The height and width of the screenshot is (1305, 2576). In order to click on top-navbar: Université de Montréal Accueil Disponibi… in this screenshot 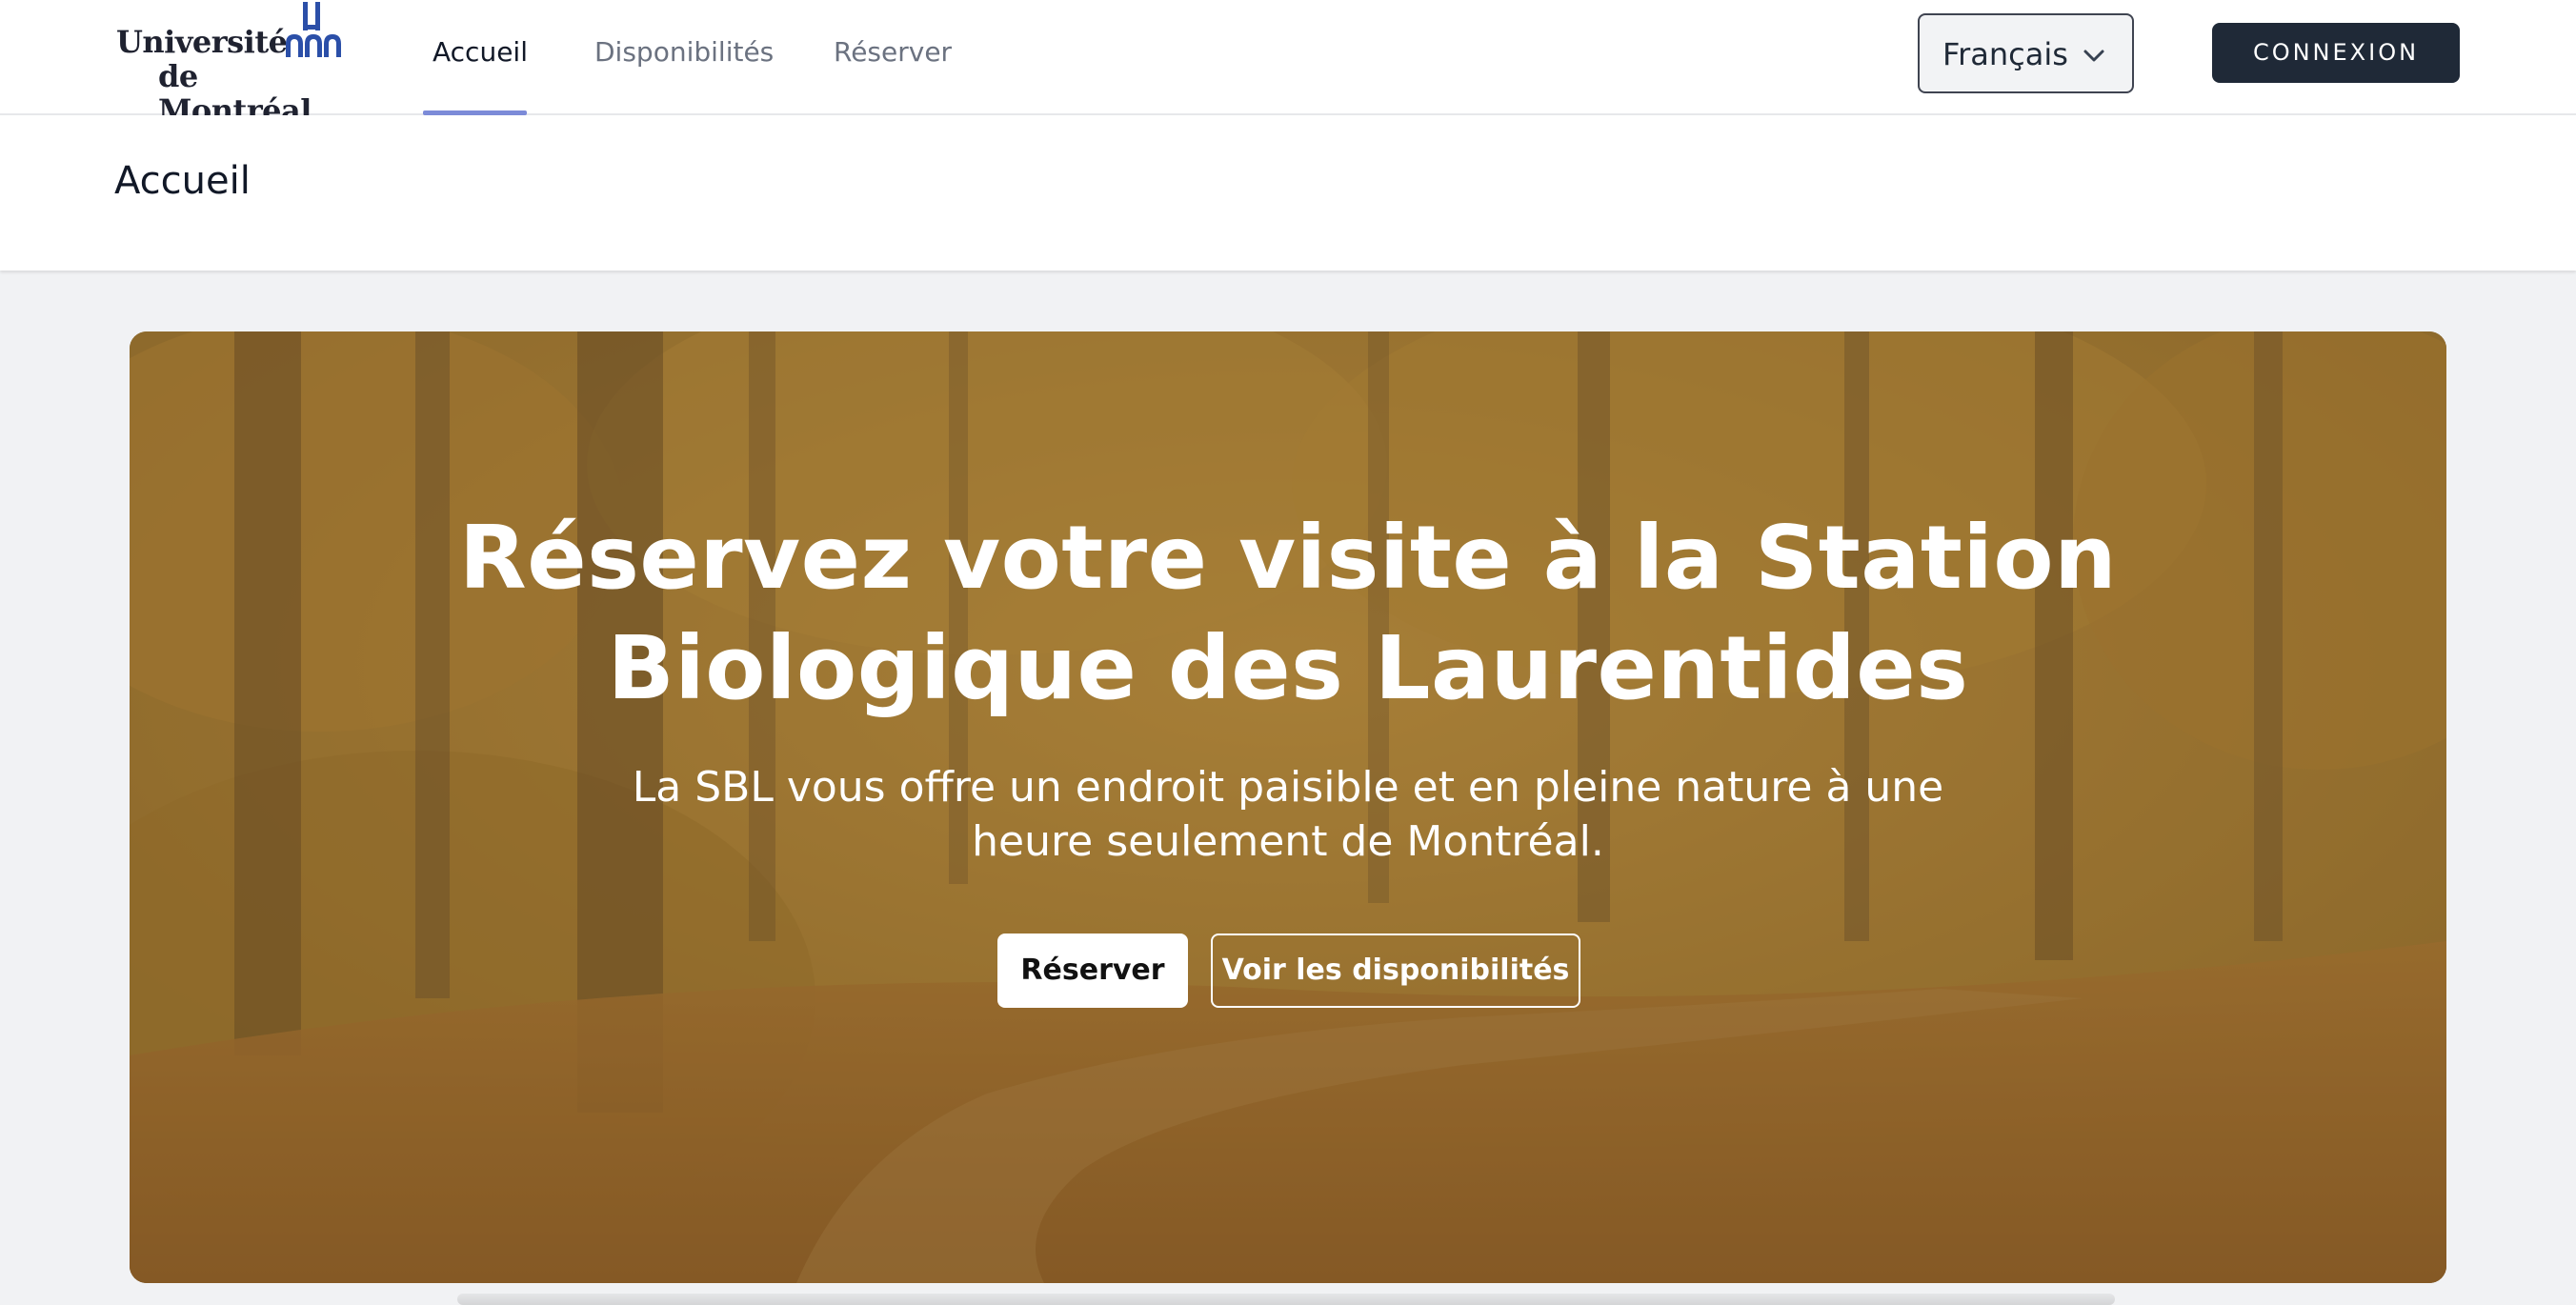, I will do `click(1288, 64)`.